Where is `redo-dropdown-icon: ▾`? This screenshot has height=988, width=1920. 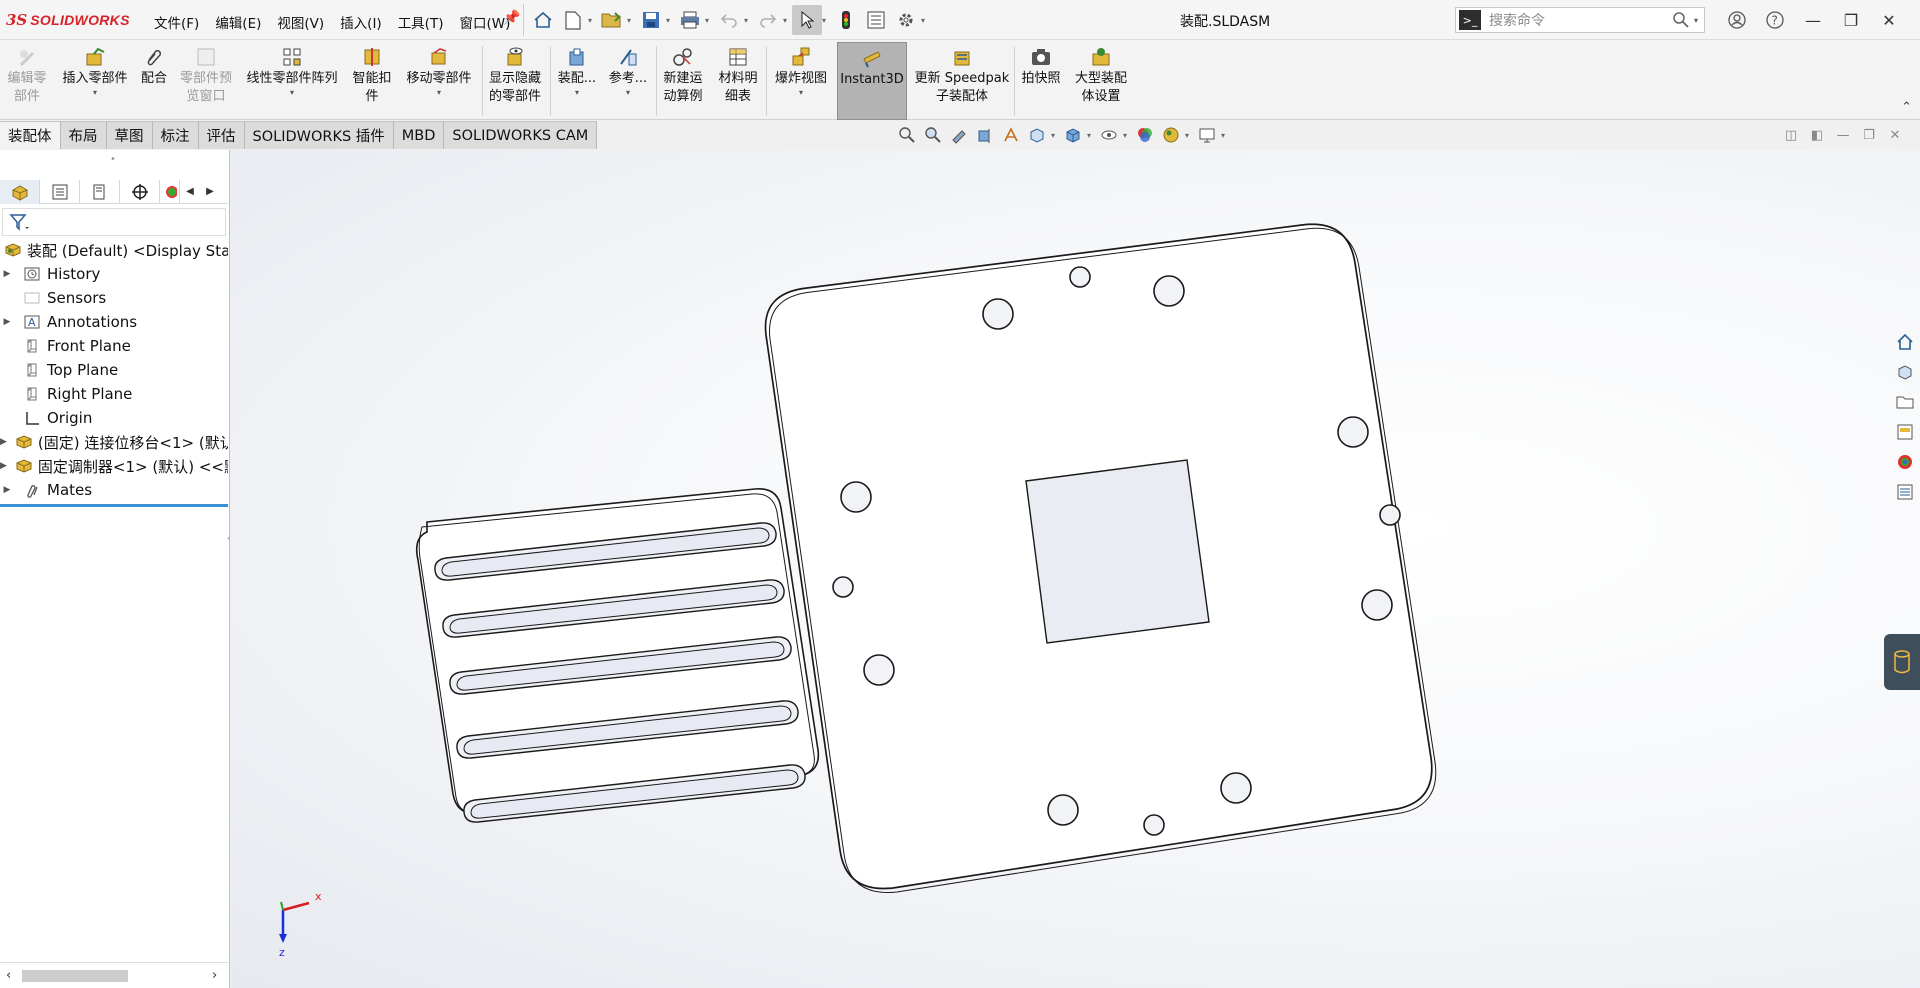
redo-dropdown-icon: ▾ is located at coordinates (787, 20).